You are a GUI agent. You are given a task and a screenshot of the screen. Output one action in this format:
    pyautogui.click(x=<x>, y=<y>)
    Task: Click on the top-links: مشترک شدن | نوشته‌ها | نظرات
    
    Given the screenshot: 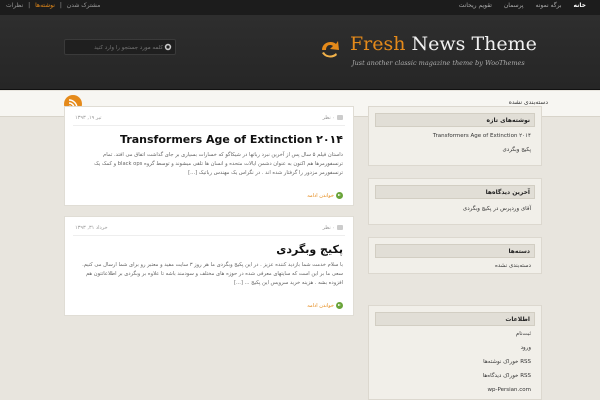 What is the action you would take?
    pyautogui.click(x=54, y=5)
    